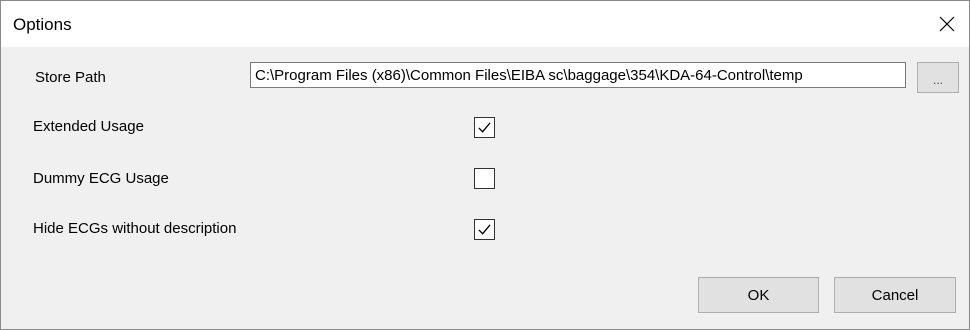 The height and width of the screenshot is (330, 970). Describe the element at coordinates (42, 24) in the screenshot. I see `dialog-title: Options` at that location.